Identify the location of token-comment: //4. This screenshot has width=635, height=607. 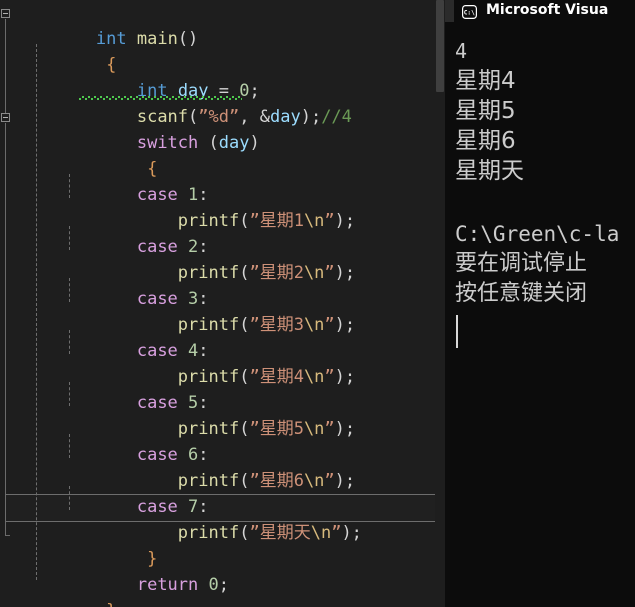
(336, 117).